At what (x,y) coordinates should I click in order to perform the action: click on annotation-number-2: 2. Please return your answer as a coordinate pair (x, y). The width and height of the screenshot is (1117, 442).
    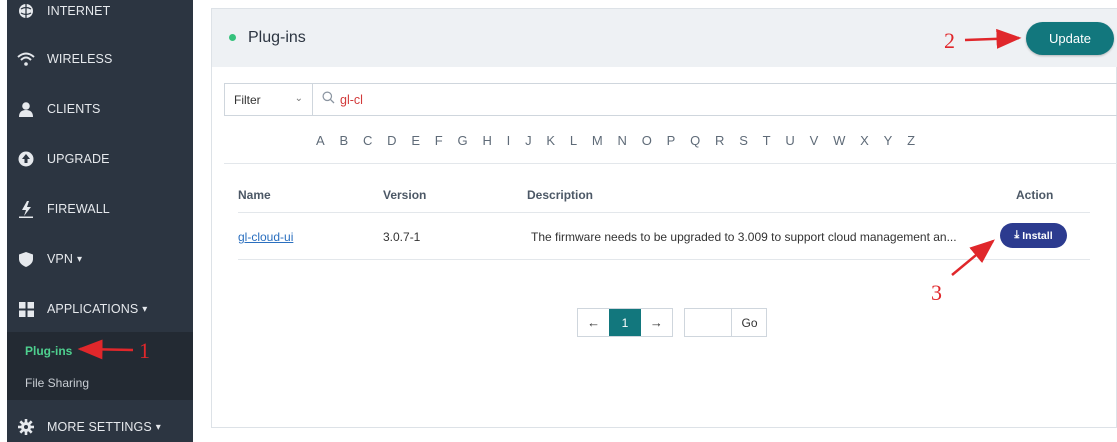
    Looking at the image, I should click on (949, 40).